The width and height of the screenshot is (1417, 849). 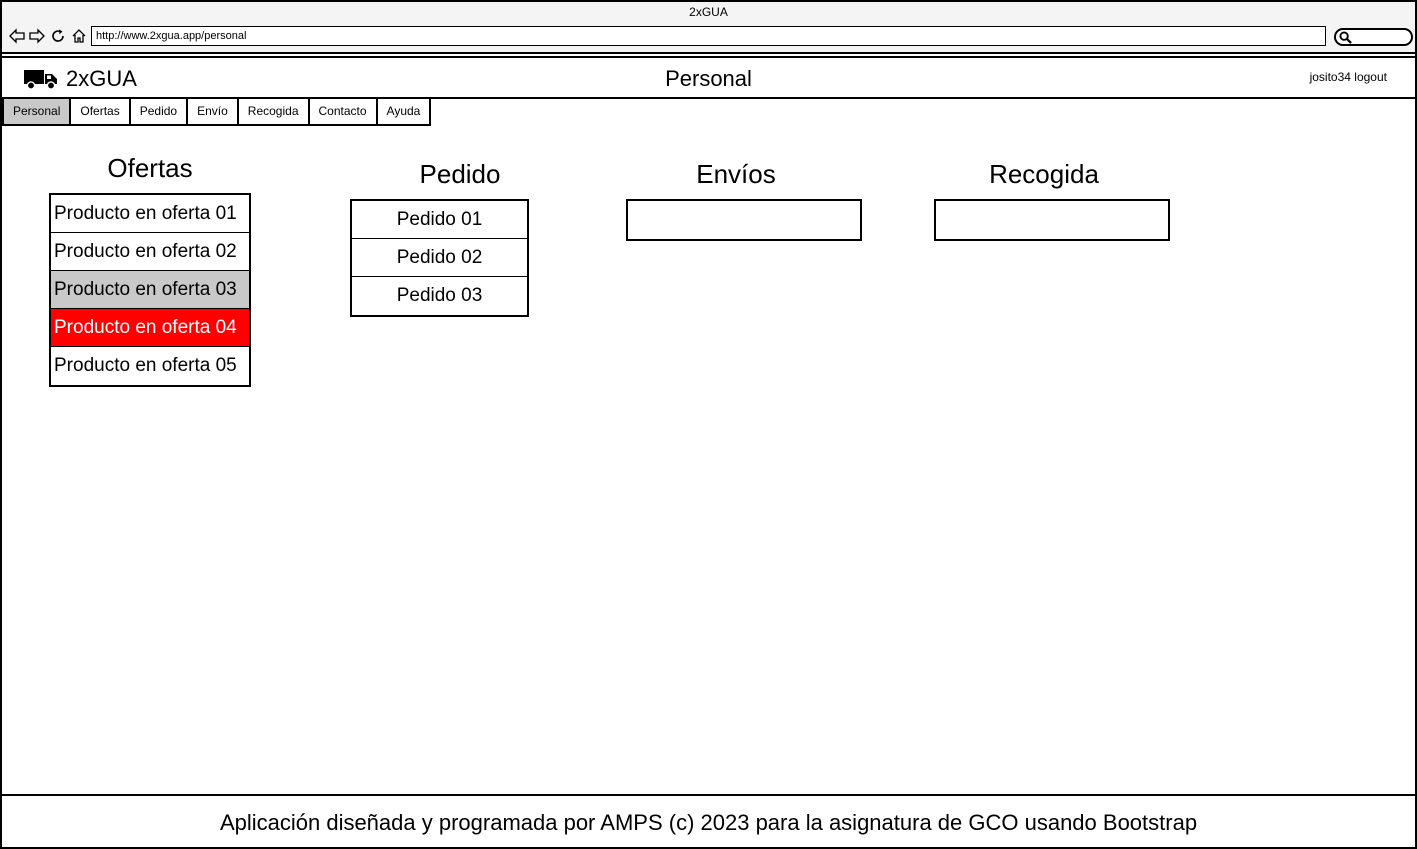 I want to click on pedido-list: Pedido 01 Pedido 02 Pedido 03, so click(x=439, y=258).